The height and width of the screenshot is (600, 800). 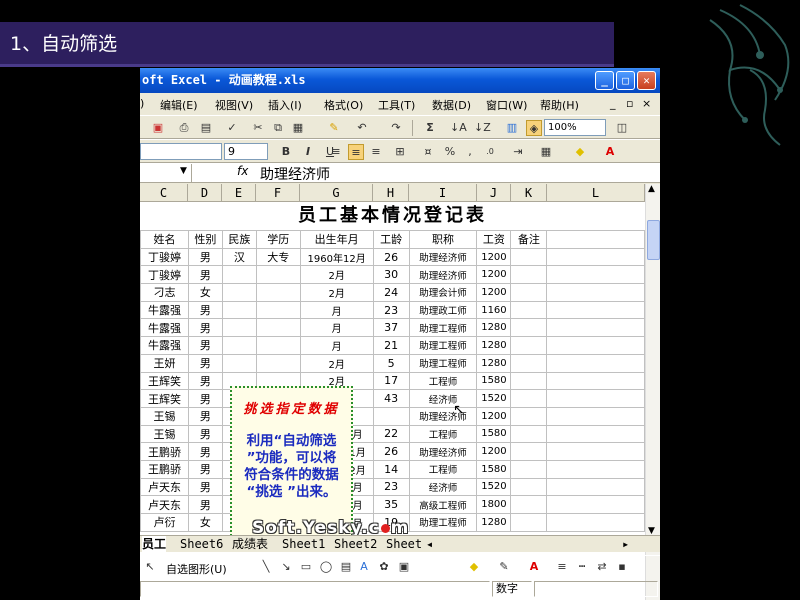 I want to click on open-icon: ▣, so click(x=158, y=128).